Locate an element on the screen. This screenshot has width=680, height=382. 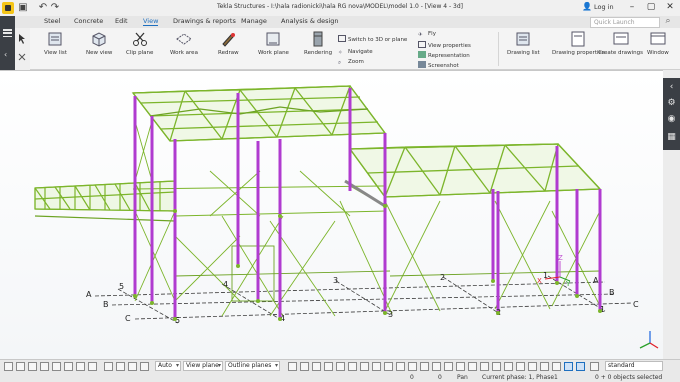
search-icon: ⌕ is located at coordinates (668, 22).